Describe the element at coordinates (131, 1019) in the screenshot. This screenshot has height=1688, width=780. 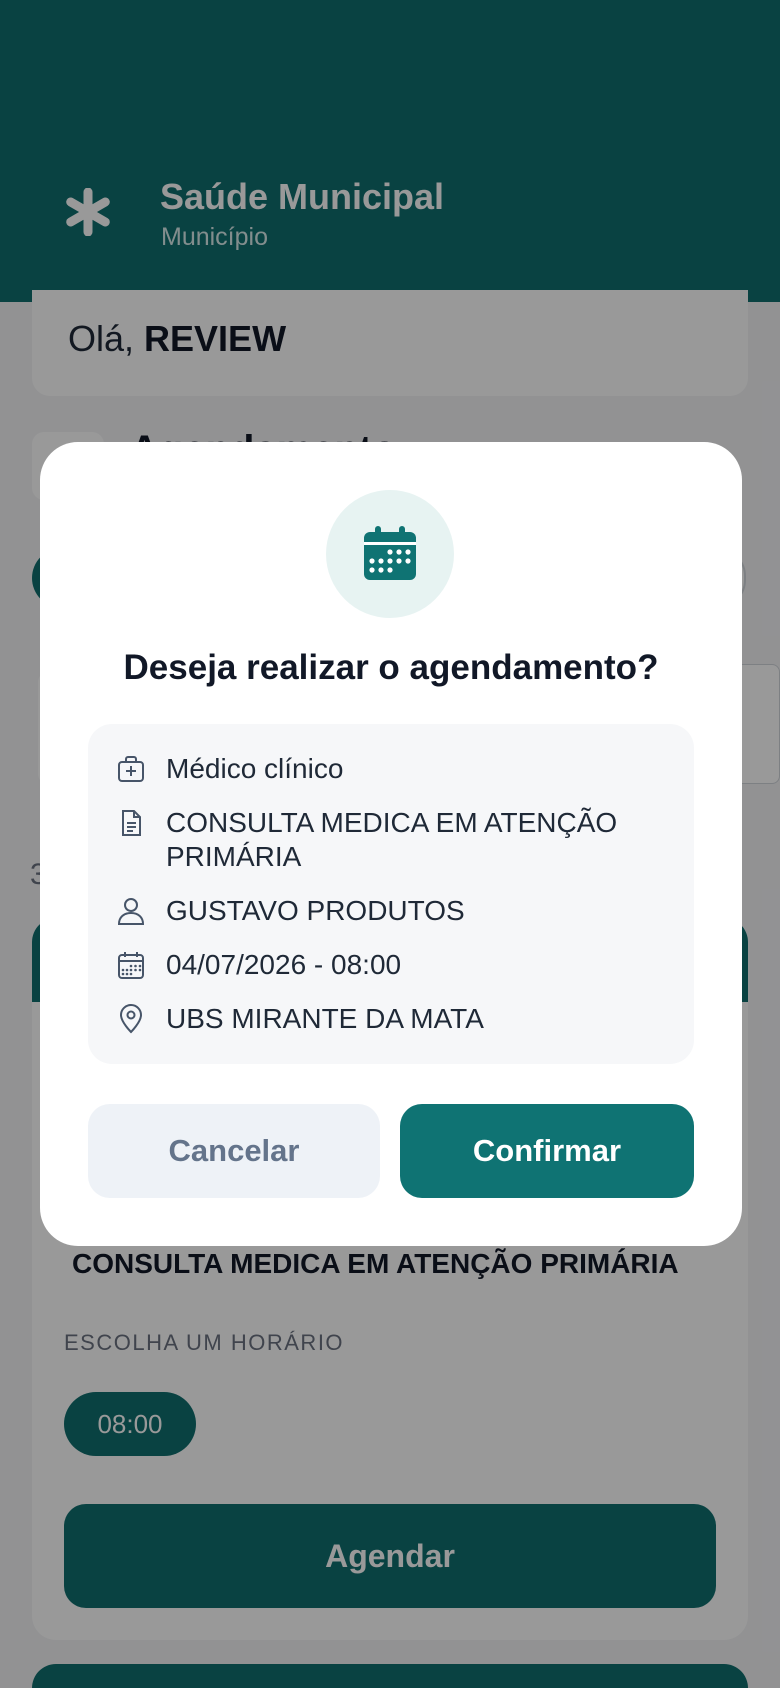
I see `map-pin-icon` at that location.